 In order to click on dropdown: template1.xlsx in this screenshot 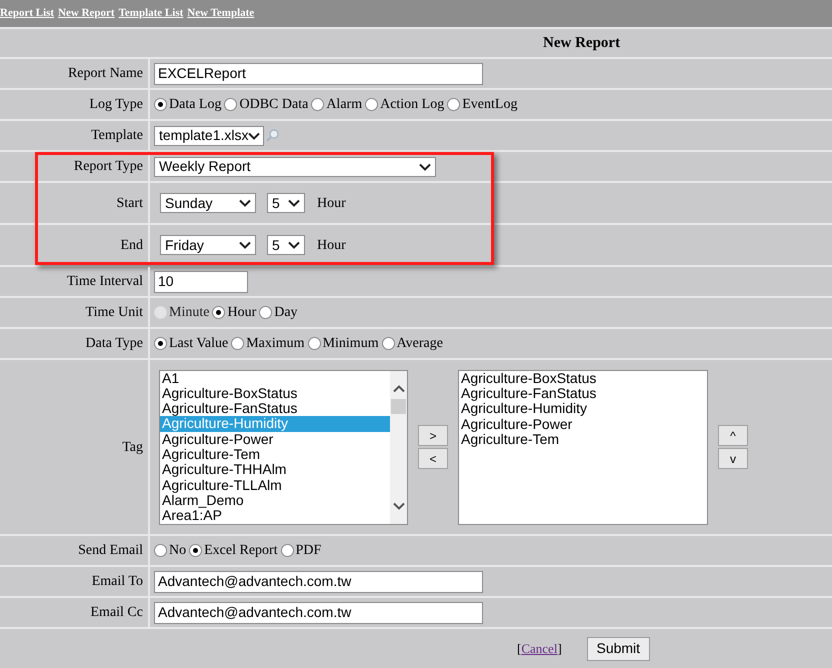, I will do `click(209, 136)`.